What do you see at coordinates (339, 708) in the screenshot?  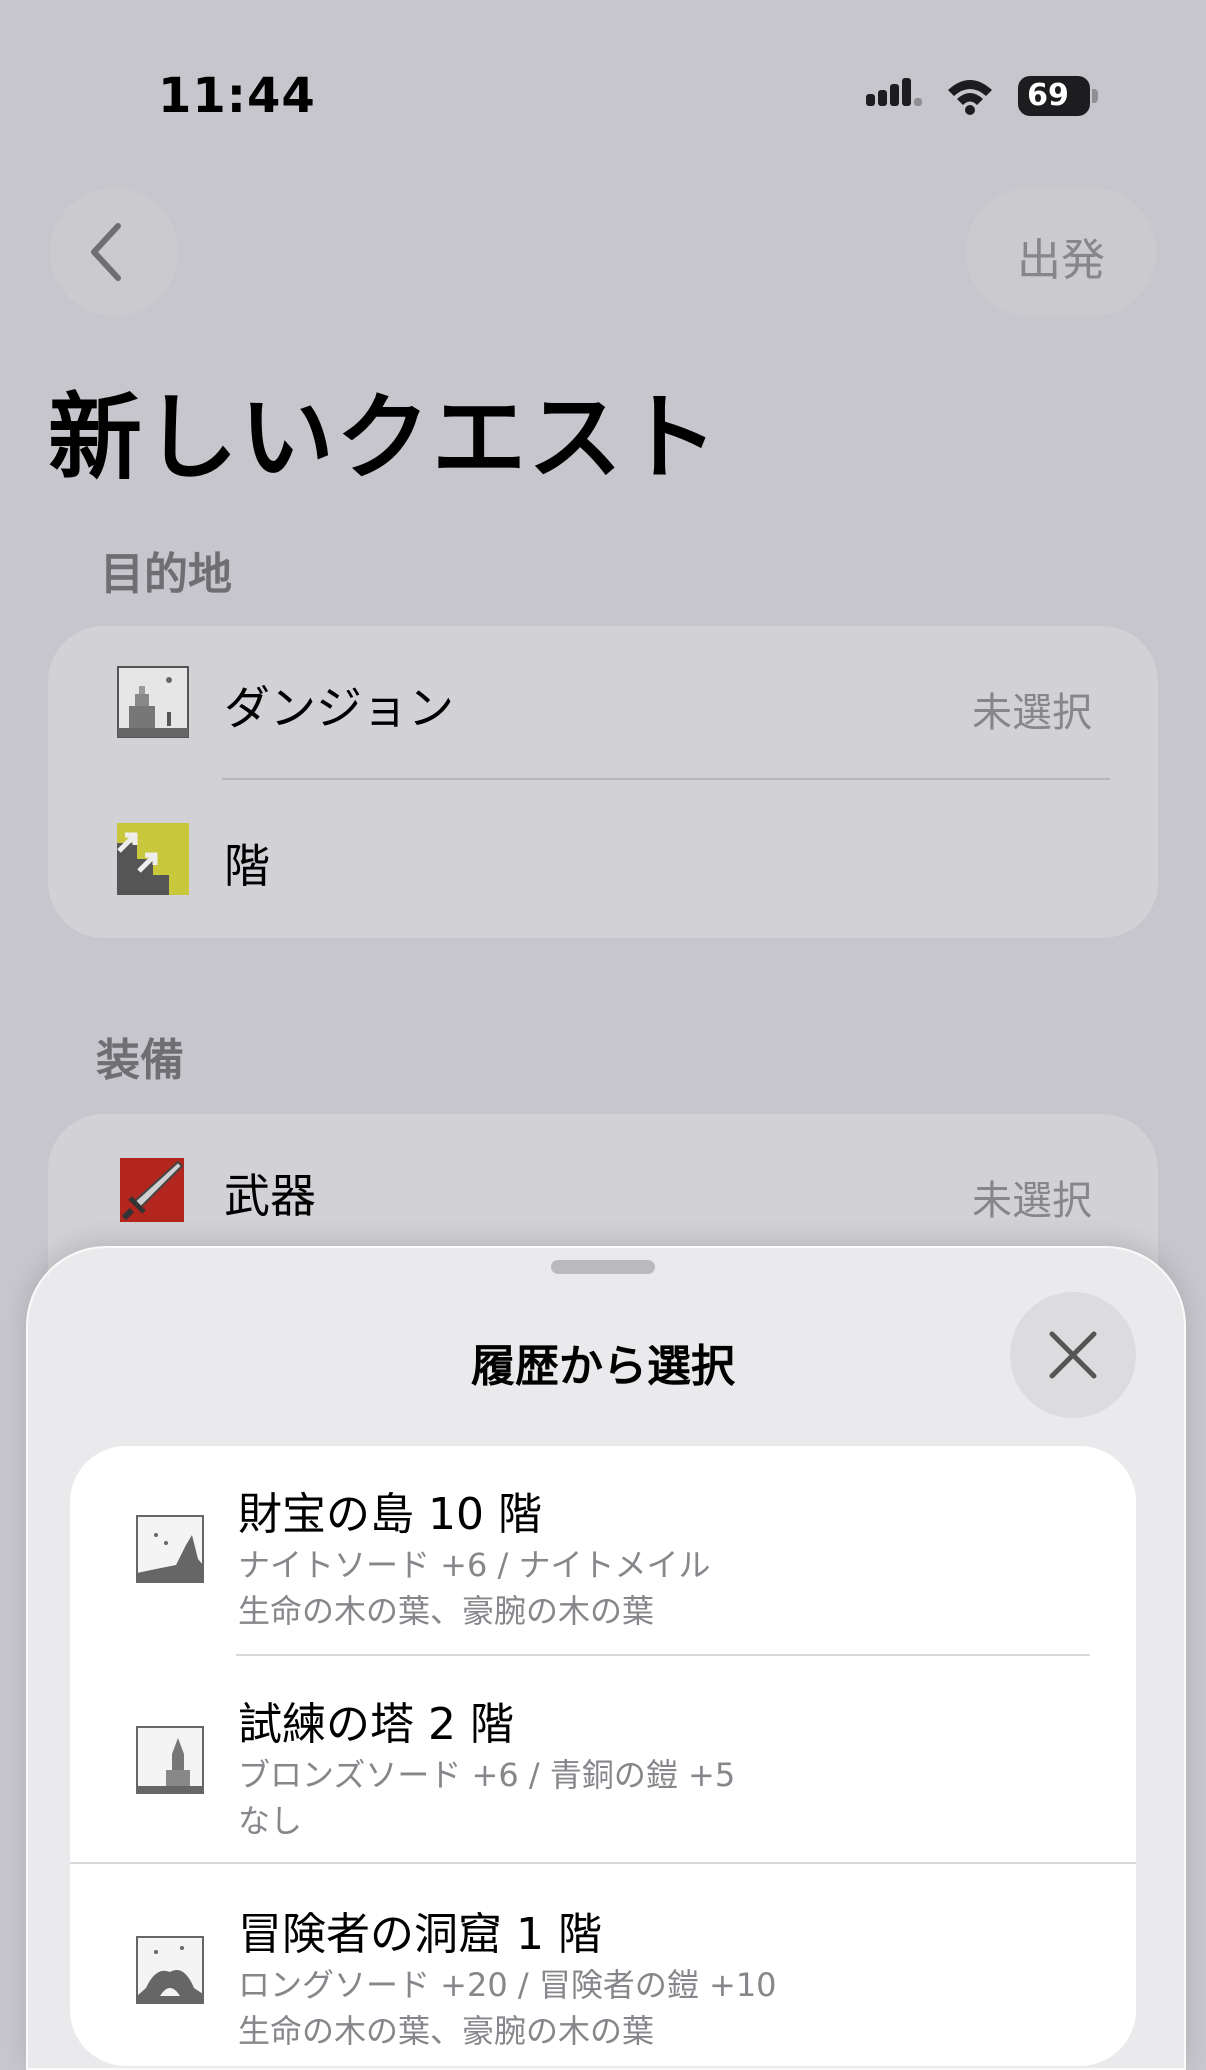 I see `dungeon-label: ダンジョン` at bounding box center [339, 708].